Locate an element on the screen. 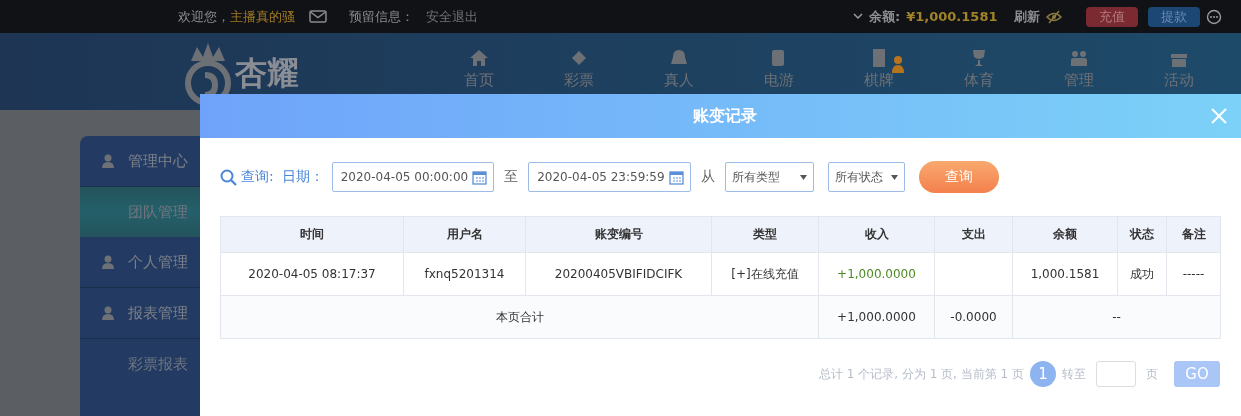 The width and height of the screenshot is (1241, 416). to-label: 至 is located at coordinates (511, 177).